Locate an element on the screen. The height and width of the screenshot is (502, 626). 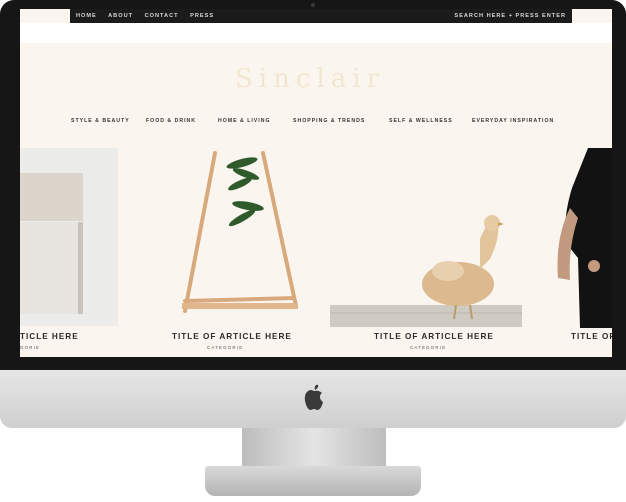
site-logo: Sinclair is located at coordinates (310, 79).